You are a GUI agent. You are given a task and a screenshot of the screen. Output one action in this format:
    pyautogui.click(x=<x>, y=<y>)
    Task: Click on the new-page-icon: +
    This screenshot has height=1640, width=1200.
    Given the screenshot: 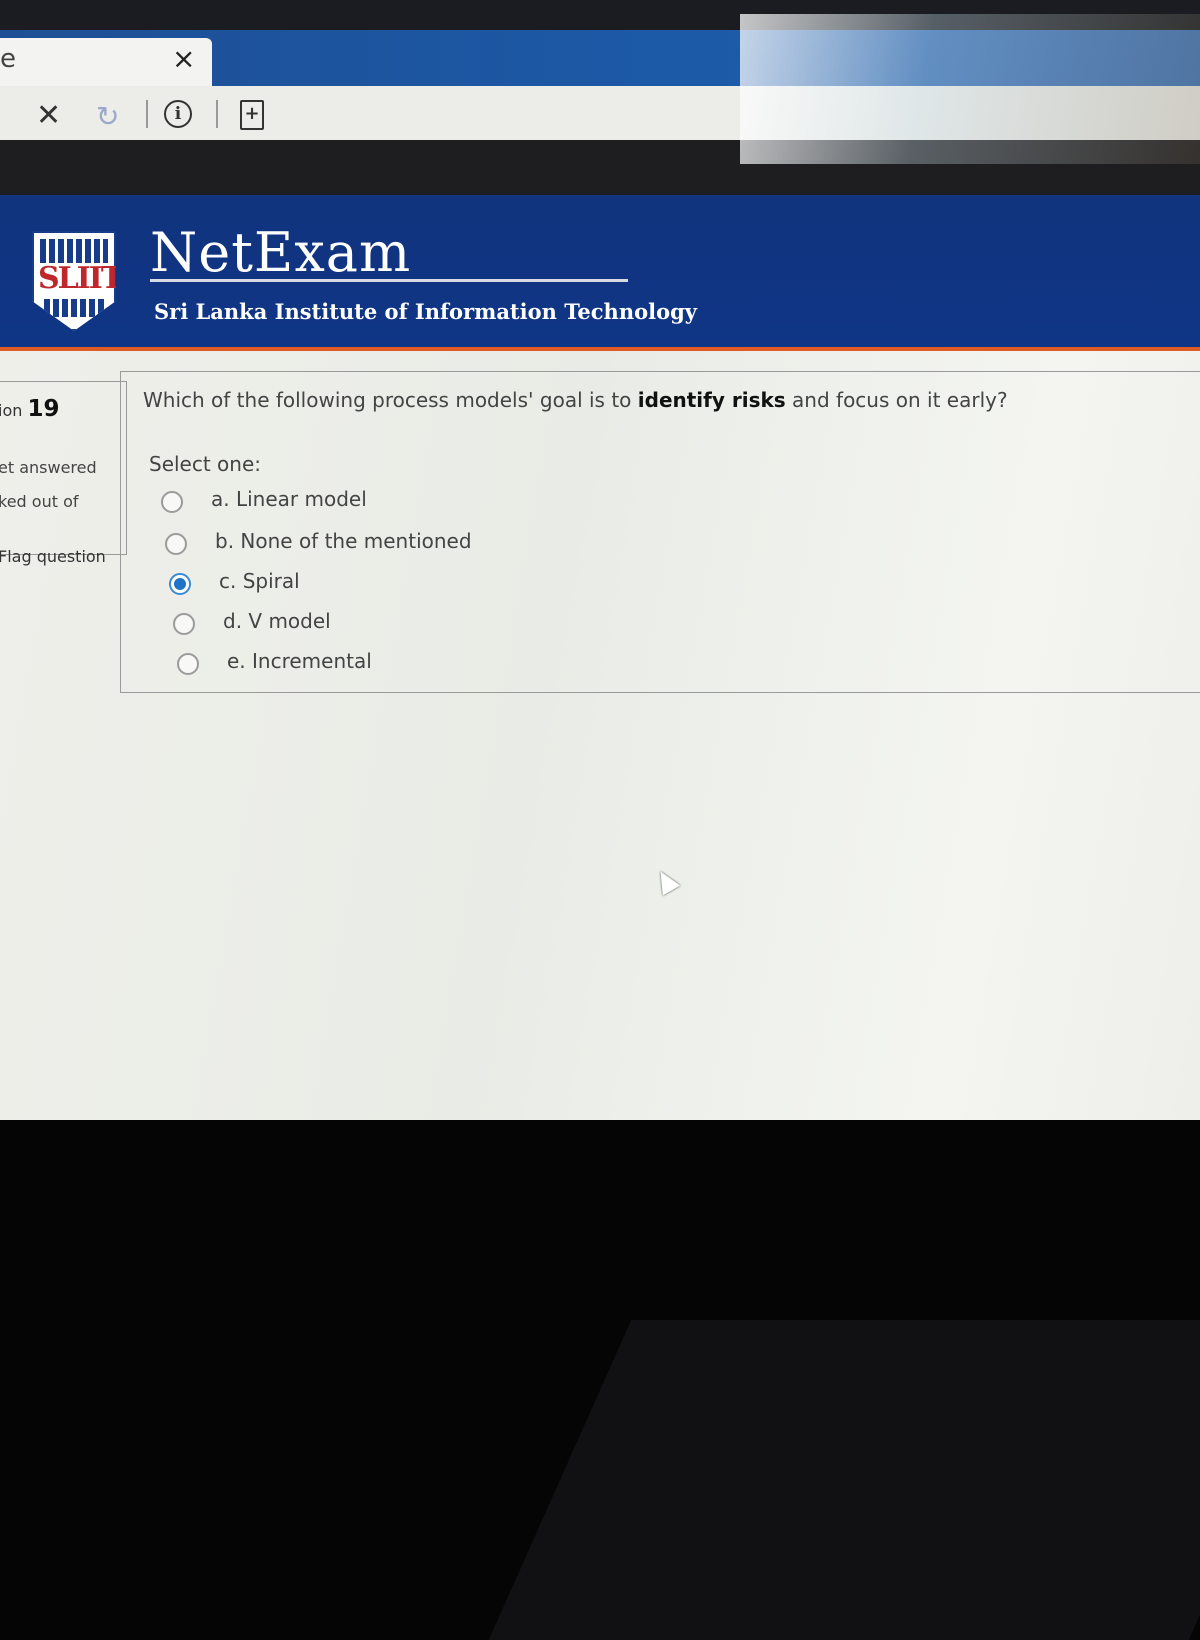 What is the action you would take?
    pyautogui.click(x=252, y=115)
    